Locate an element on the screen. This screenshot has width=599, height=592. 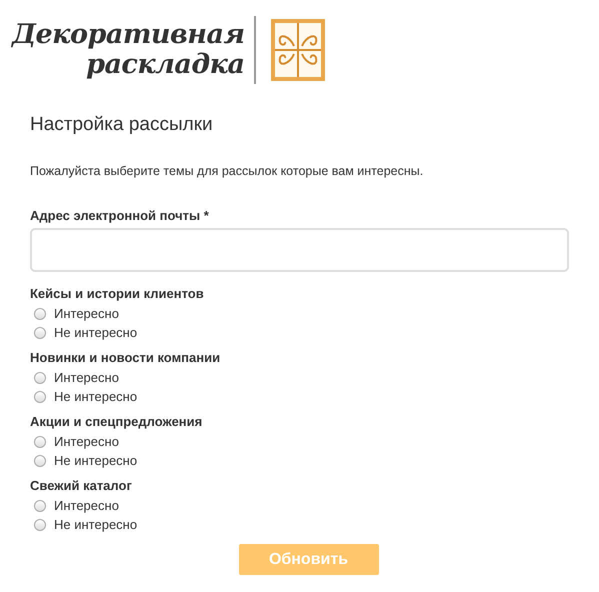
topic-heading: Свежий каталог is located at coordinates (81, 486).